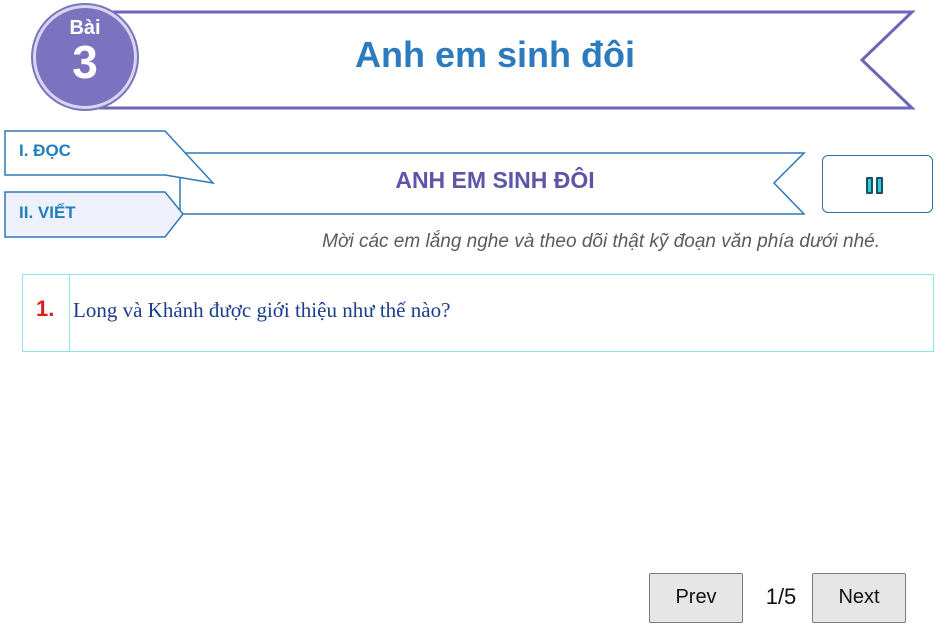 This screenshot has height=635, width=940. What do you see at coordinates (495, 180) in the screenshot?
I see `section-heading: ANH EM SINH ĐÔI` at bounding box center [495, 180].